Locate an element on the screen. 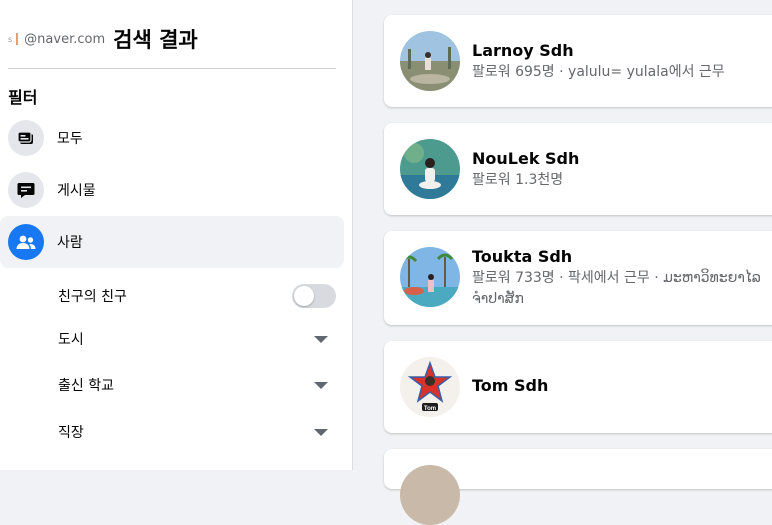 This screenshot has width=772, height=525. person-result-card is located at coordinates (578, 487).